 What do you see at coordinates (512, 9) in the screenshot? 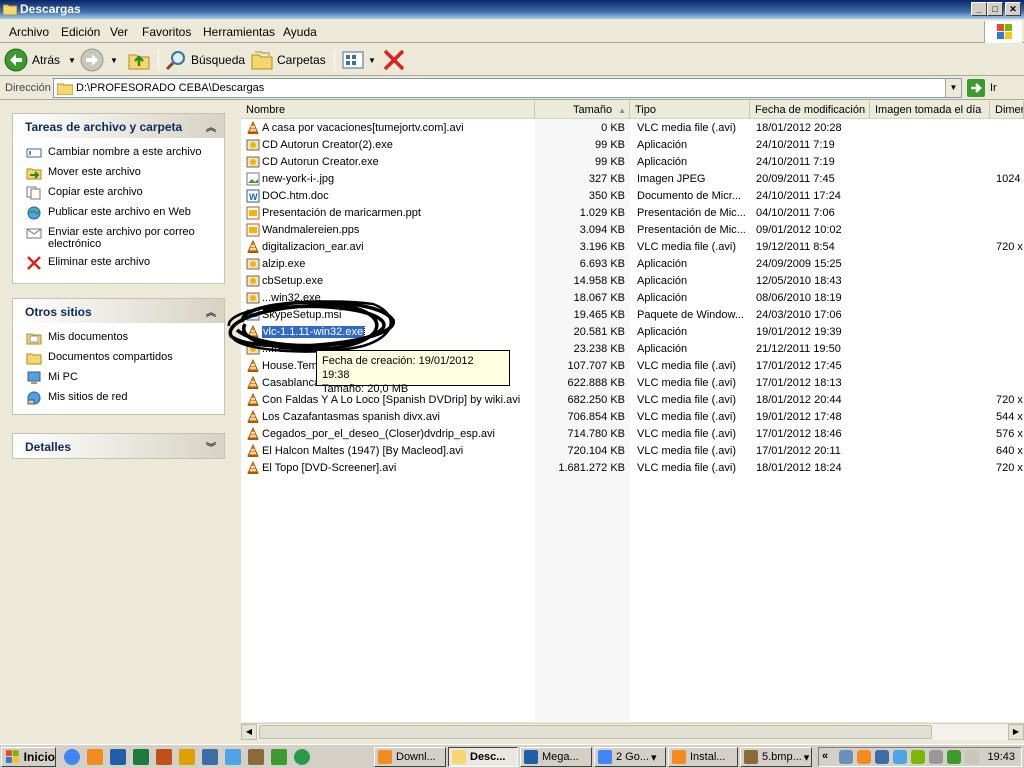
I see `title-bar: Descargas _ □ ✕` at bounding box center [512, 9].